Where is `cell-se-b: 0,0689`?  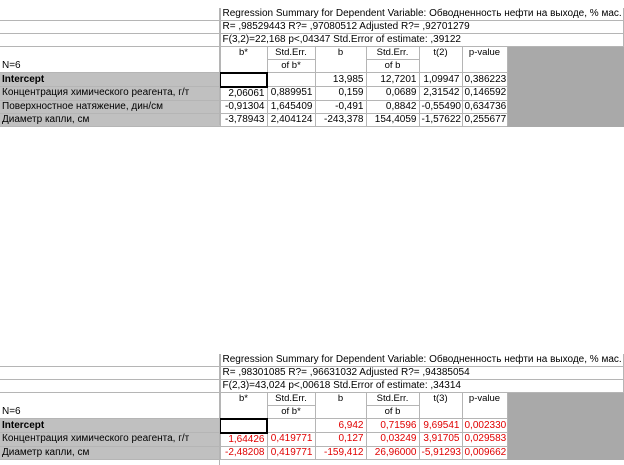
cell-se-b: 0,0689 is located at coordinates (393, 93).